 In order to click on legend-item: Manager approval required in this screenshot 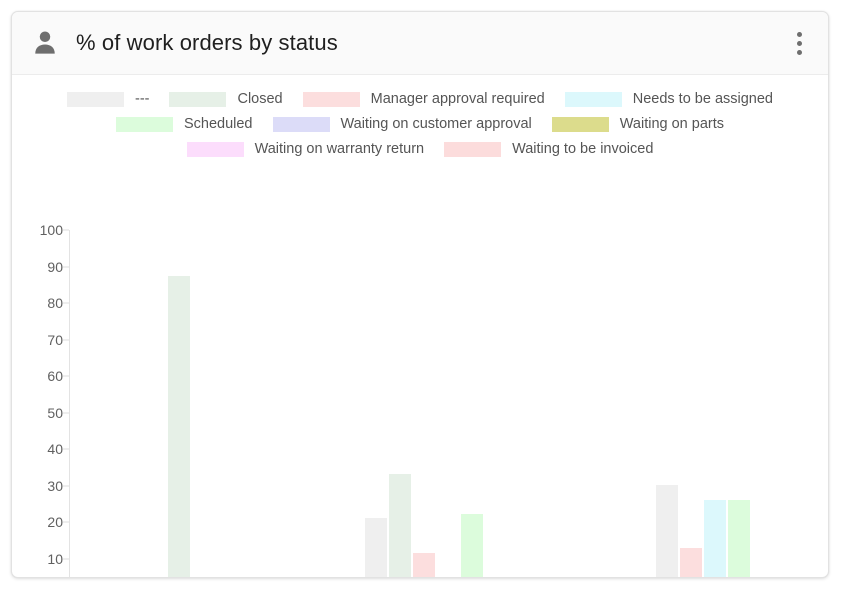, I will do `click(423, 99)`.